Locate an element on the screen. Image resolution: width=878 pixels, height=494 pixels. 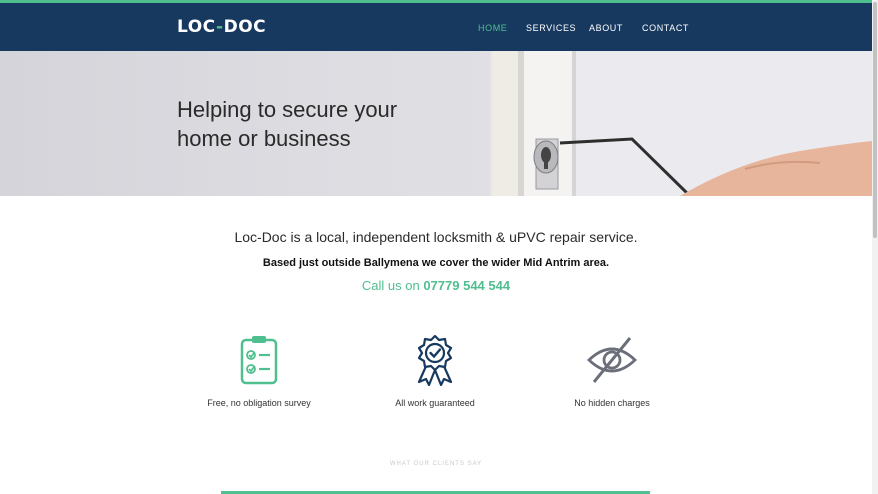
award-badge-icon is located at coordinates (435, 360).